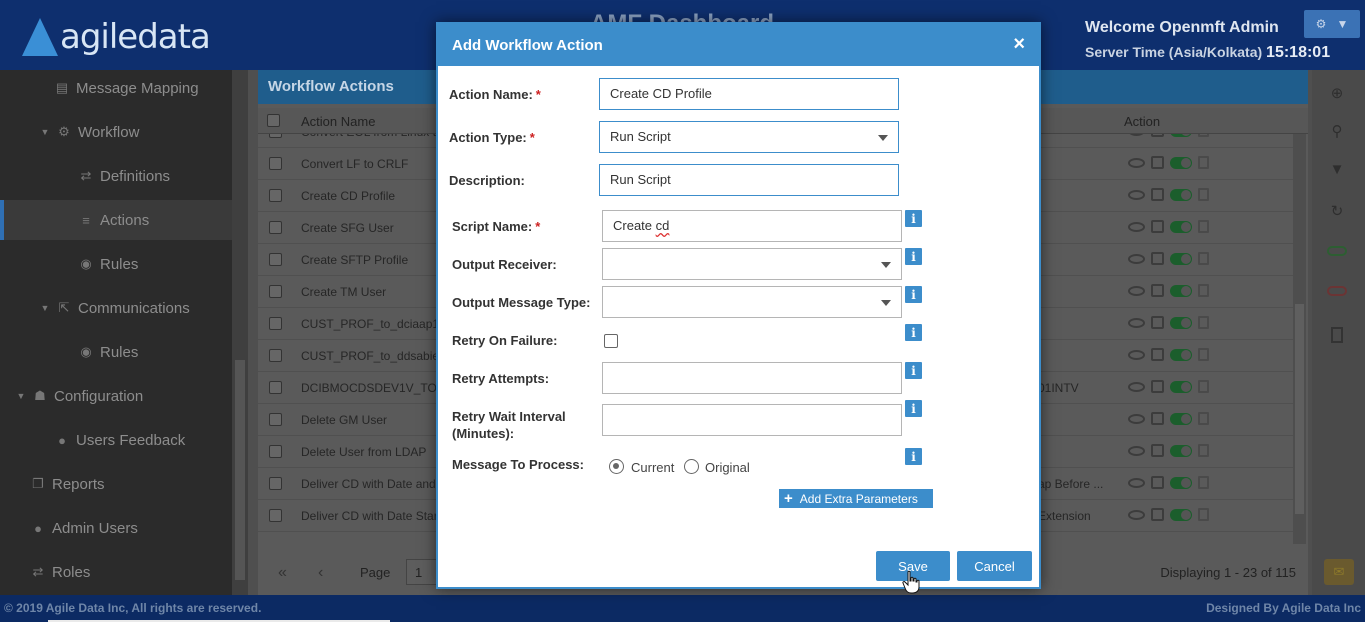 The width and height of the screenshot is (1365, 622). Describe the element at coordinates (913, 294) in the screenshot. I see `output-message-type-info-icon: i` at that location.